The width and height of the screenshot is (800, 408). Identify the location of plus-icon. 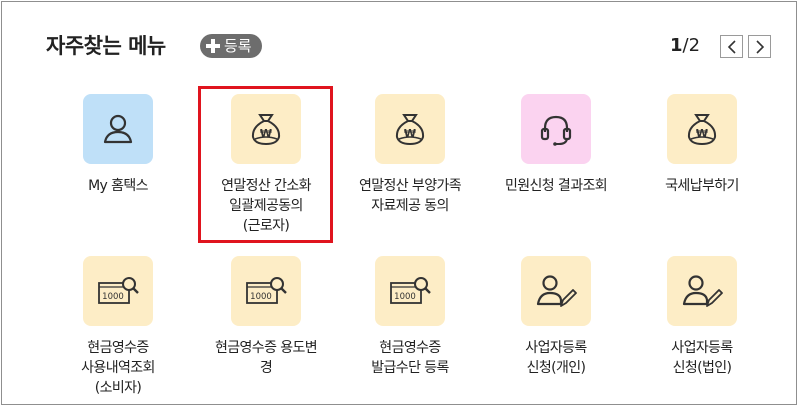
(213, 46).